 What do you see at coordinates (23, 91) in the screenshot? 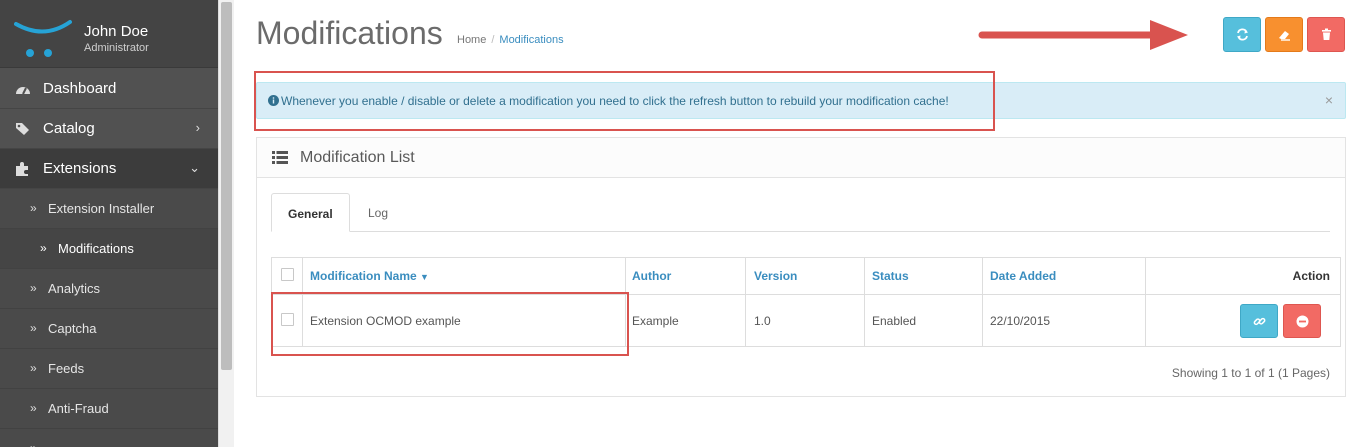
I see `dashboard-icon` at bounding box center [23, 91].